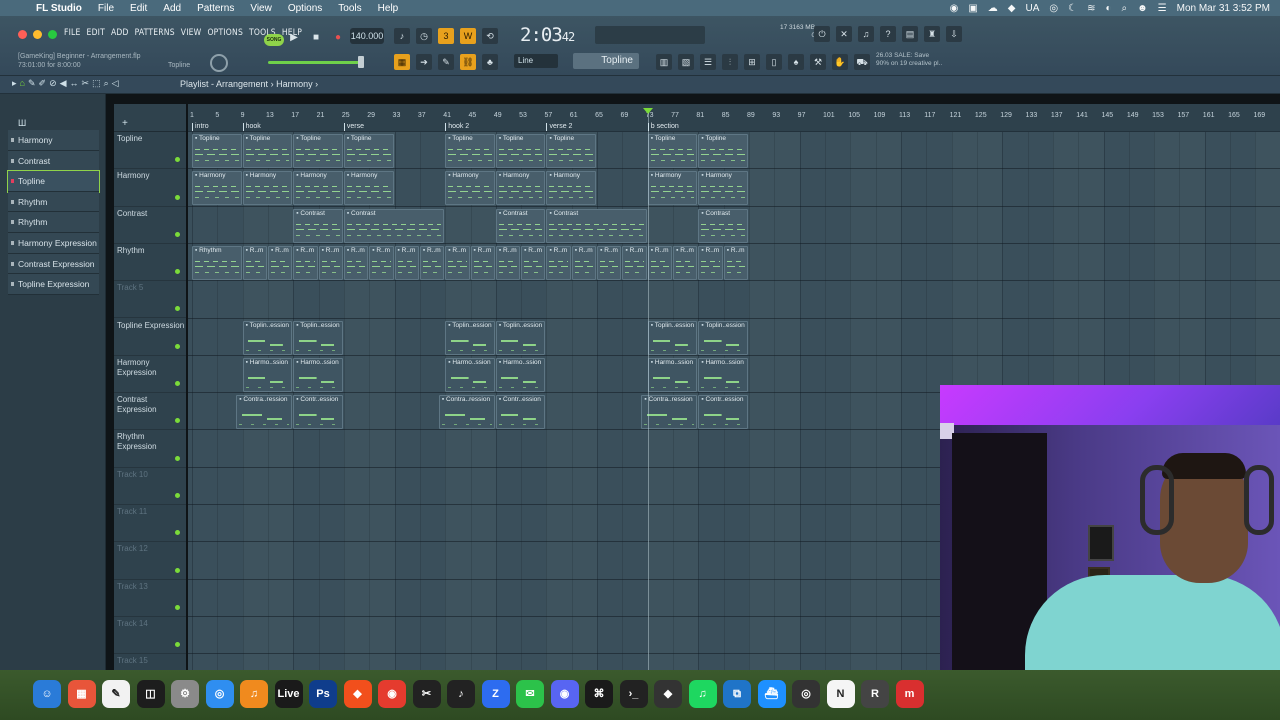 This screenshot has width=1280, height=720. What do you see at coordinates (457, 127) in the screenshot?
I see `time-marker: hook 2` at bounding box center [457, 127].